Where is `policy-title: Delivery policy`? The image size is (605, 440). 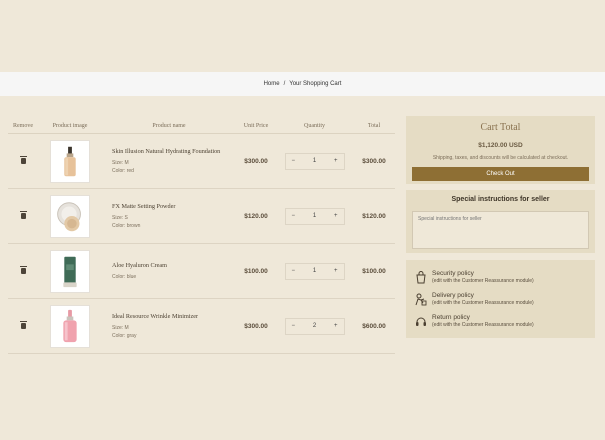 policy-title: Delivery policy is located at coordinates (453, 295).